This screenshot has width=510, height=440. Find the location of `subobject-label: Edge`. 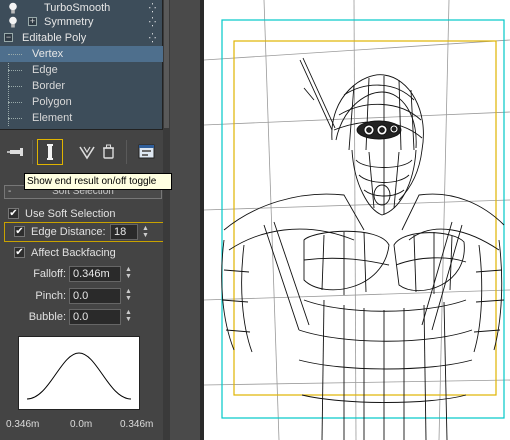

subobject-label: Edge is located at coordinates (45, 70).